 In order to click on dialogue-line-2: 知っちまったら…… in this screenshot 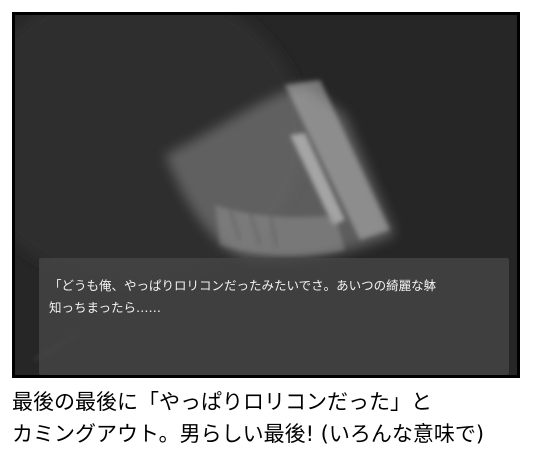, I will do `click(105, 307)`.